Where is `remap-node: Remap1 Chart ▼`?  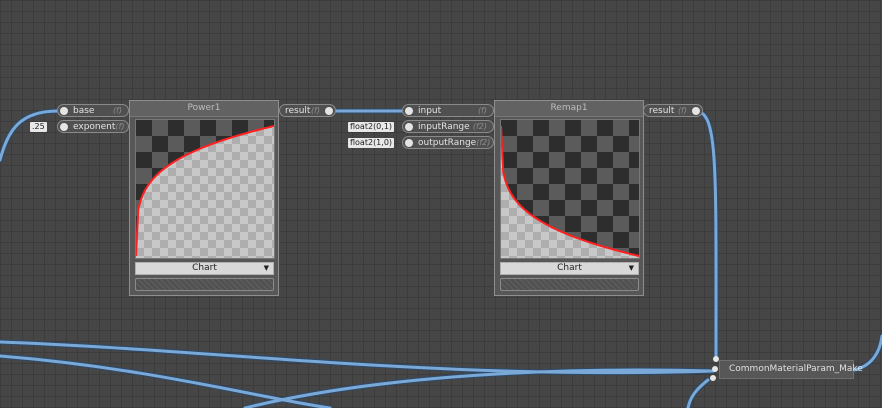 remap-node: Remap1 Chart ▼ is located at coordinates (569, 198).